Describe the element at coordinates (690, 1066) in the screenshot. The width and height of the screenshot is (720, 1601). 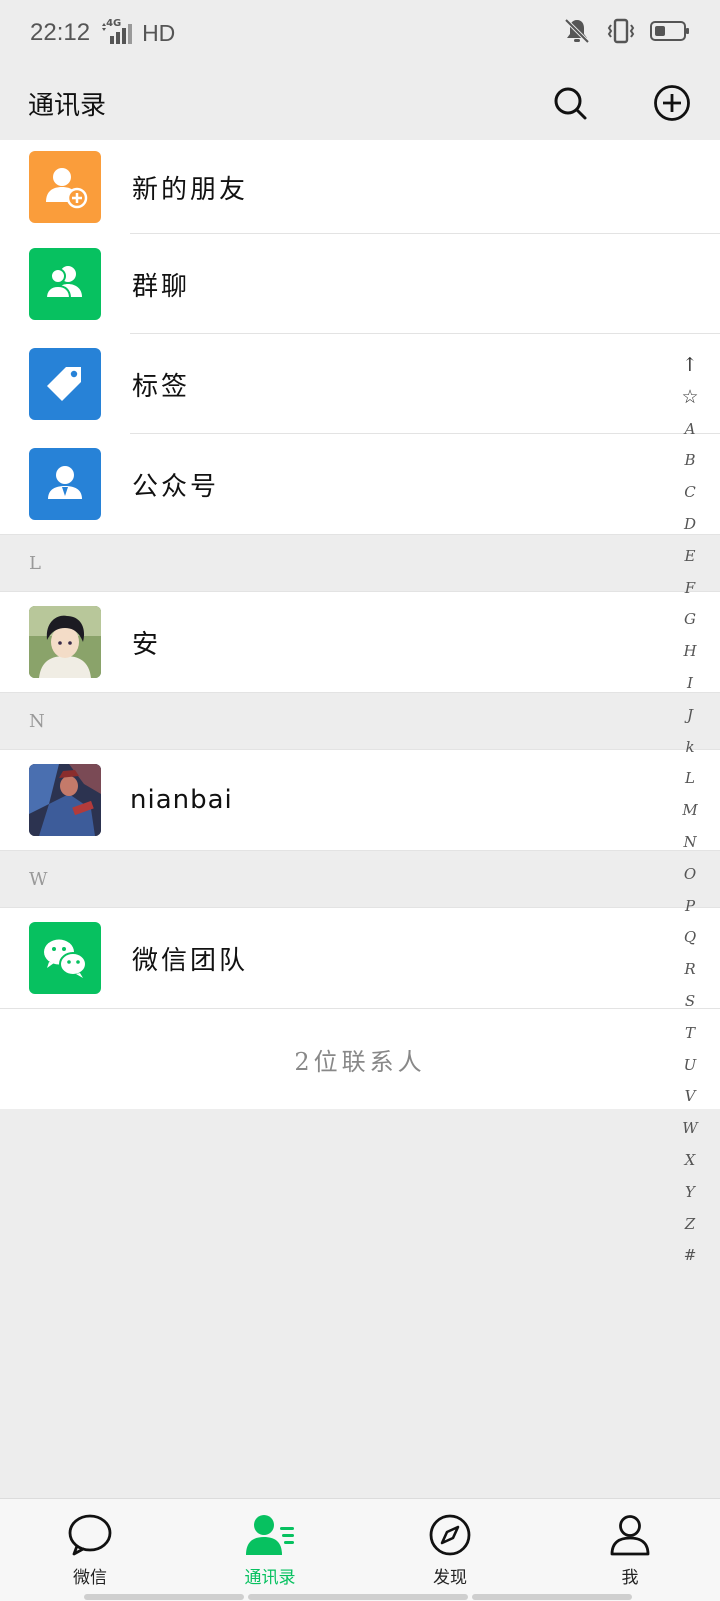
I see `alphabet-letter: U` at that location.